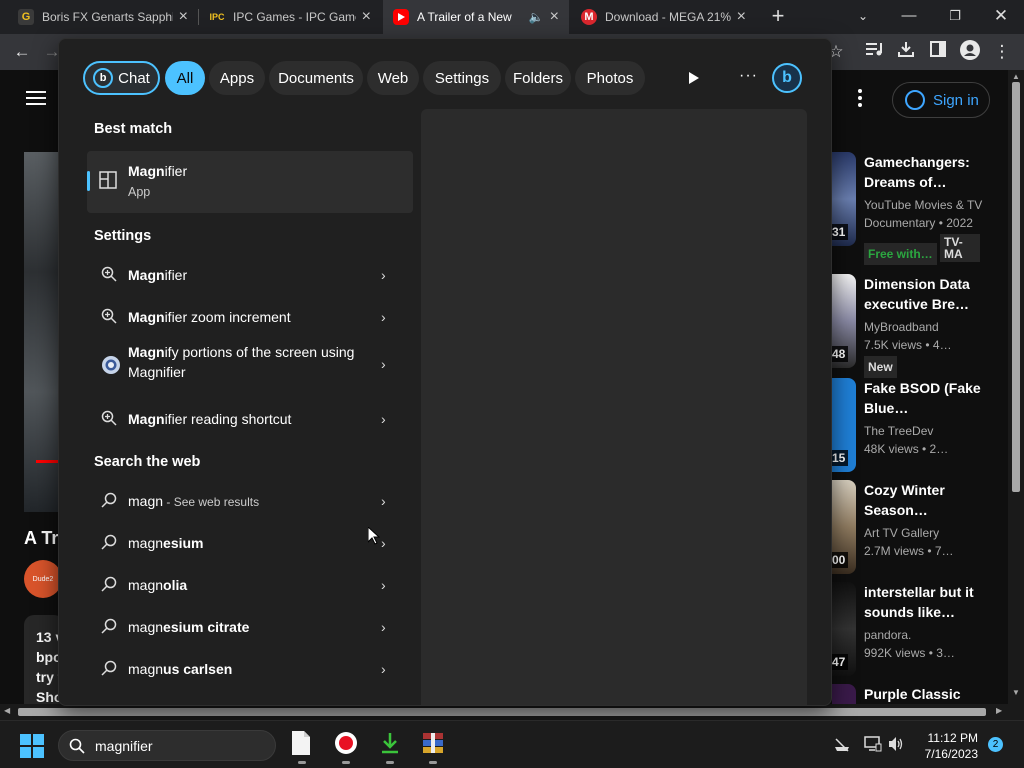  Describe the element at coordinates (250, 670) in the screenshot. I see `web-result: magnus carlsen ›` at that location.